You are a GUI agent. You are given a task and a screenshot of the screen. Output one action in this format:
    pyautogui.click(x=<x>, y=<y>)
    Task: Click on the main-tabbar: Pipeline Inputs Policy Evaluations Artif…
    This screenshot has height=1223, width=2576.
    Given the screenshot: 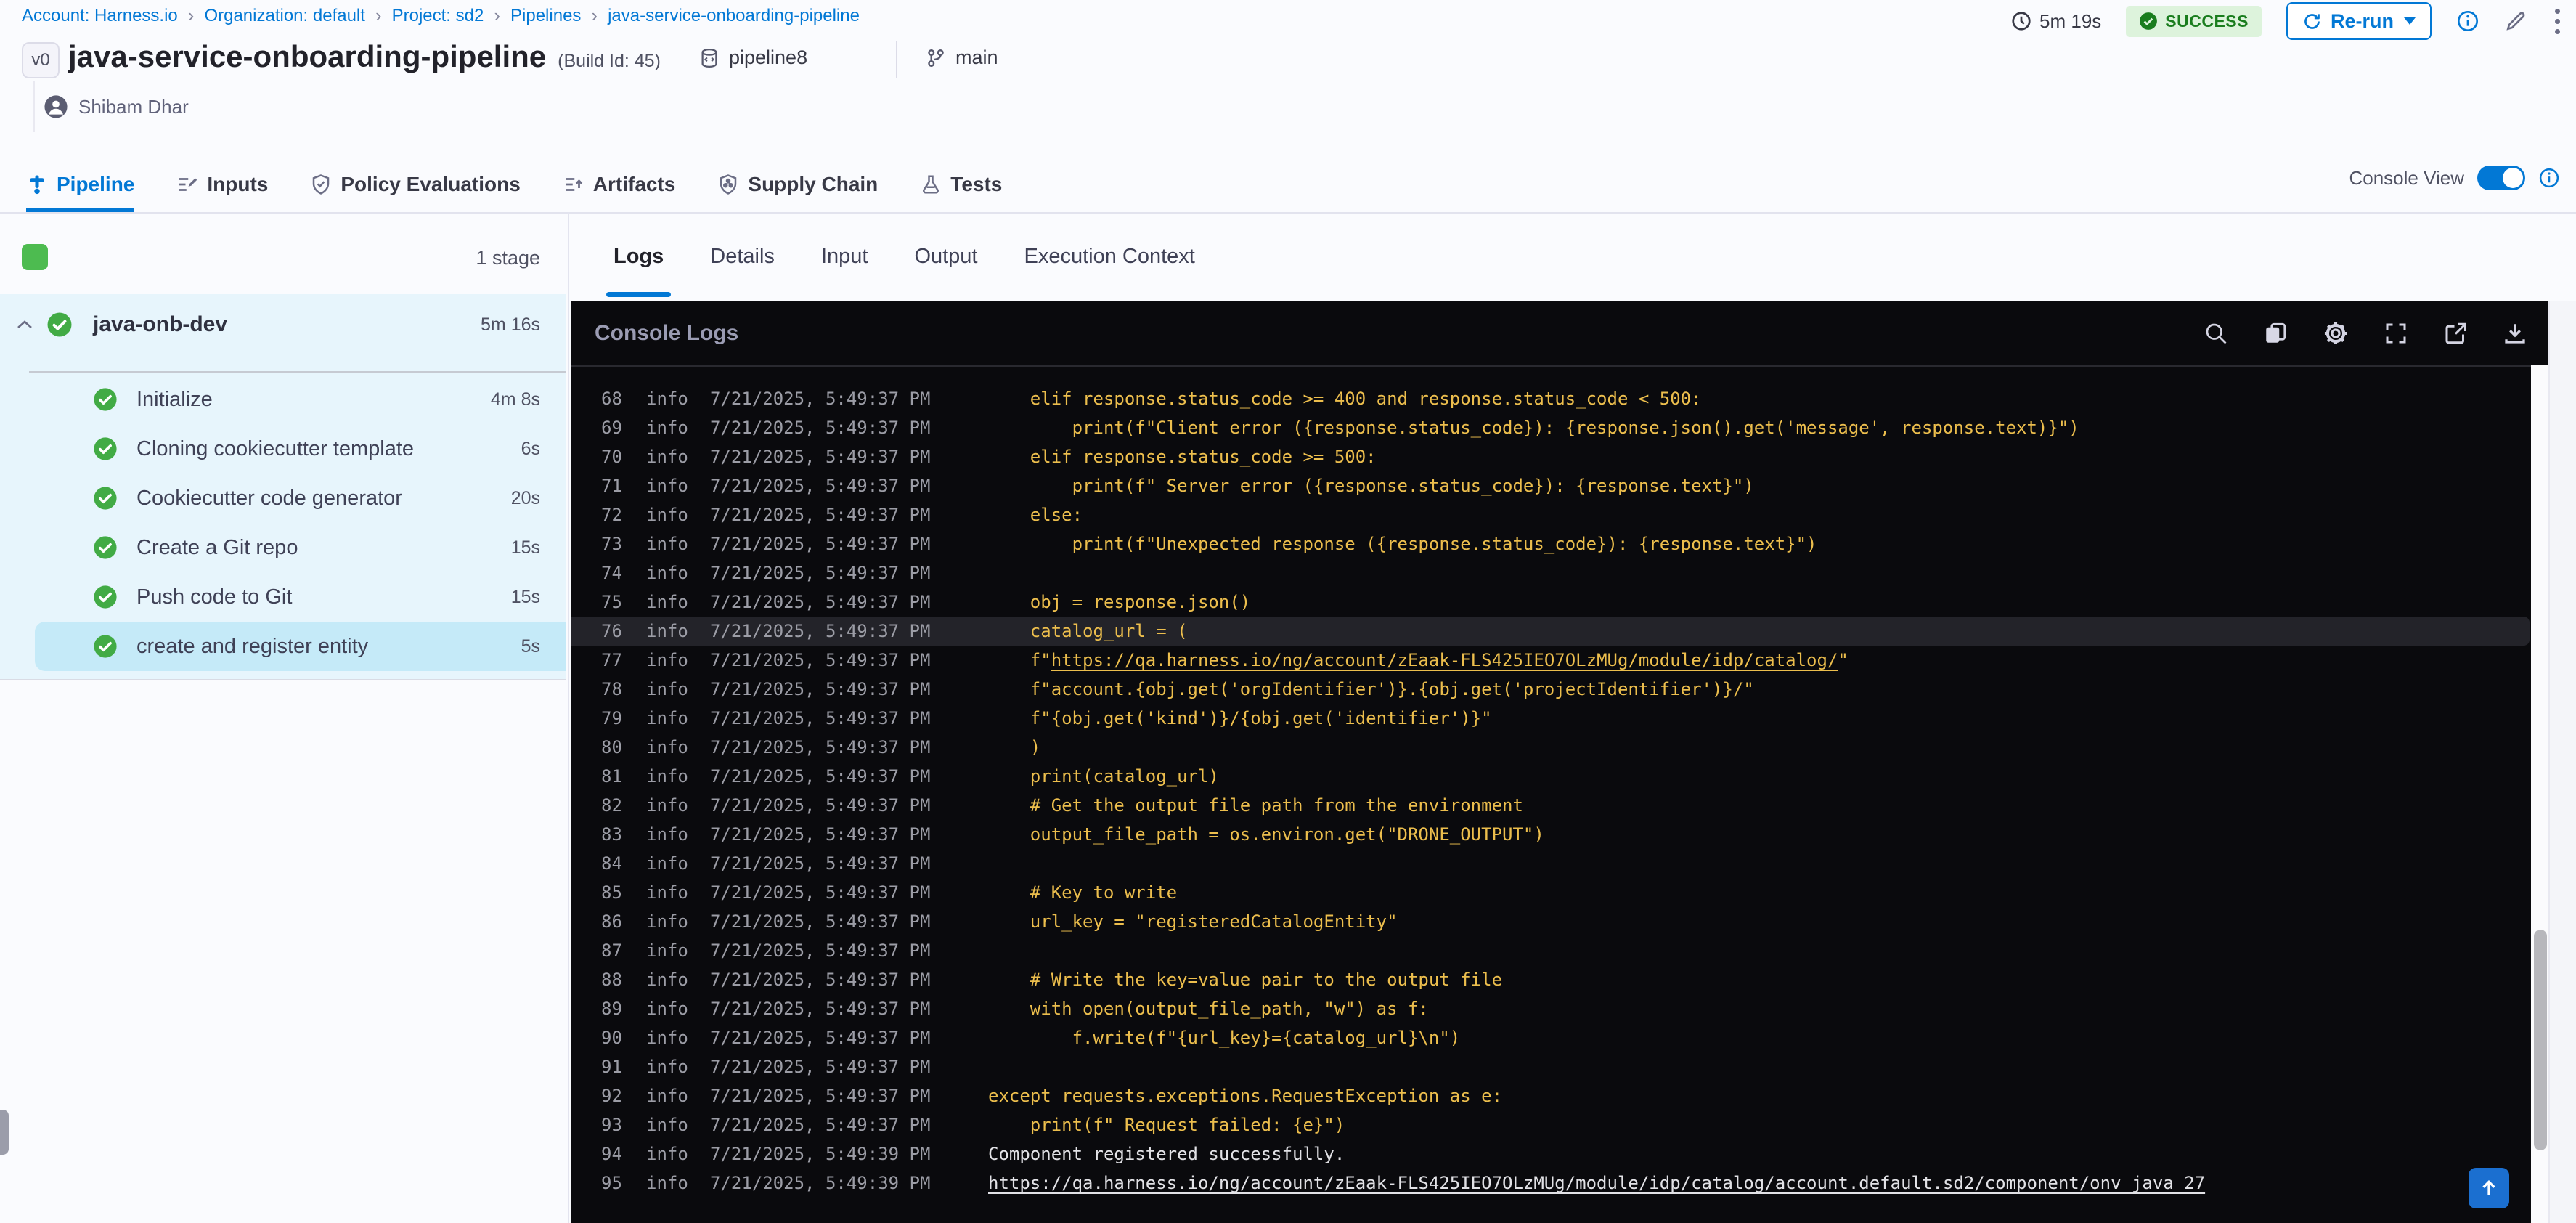 What is the action you would take?
    pyautogui.click(x=1288, y=188)
    